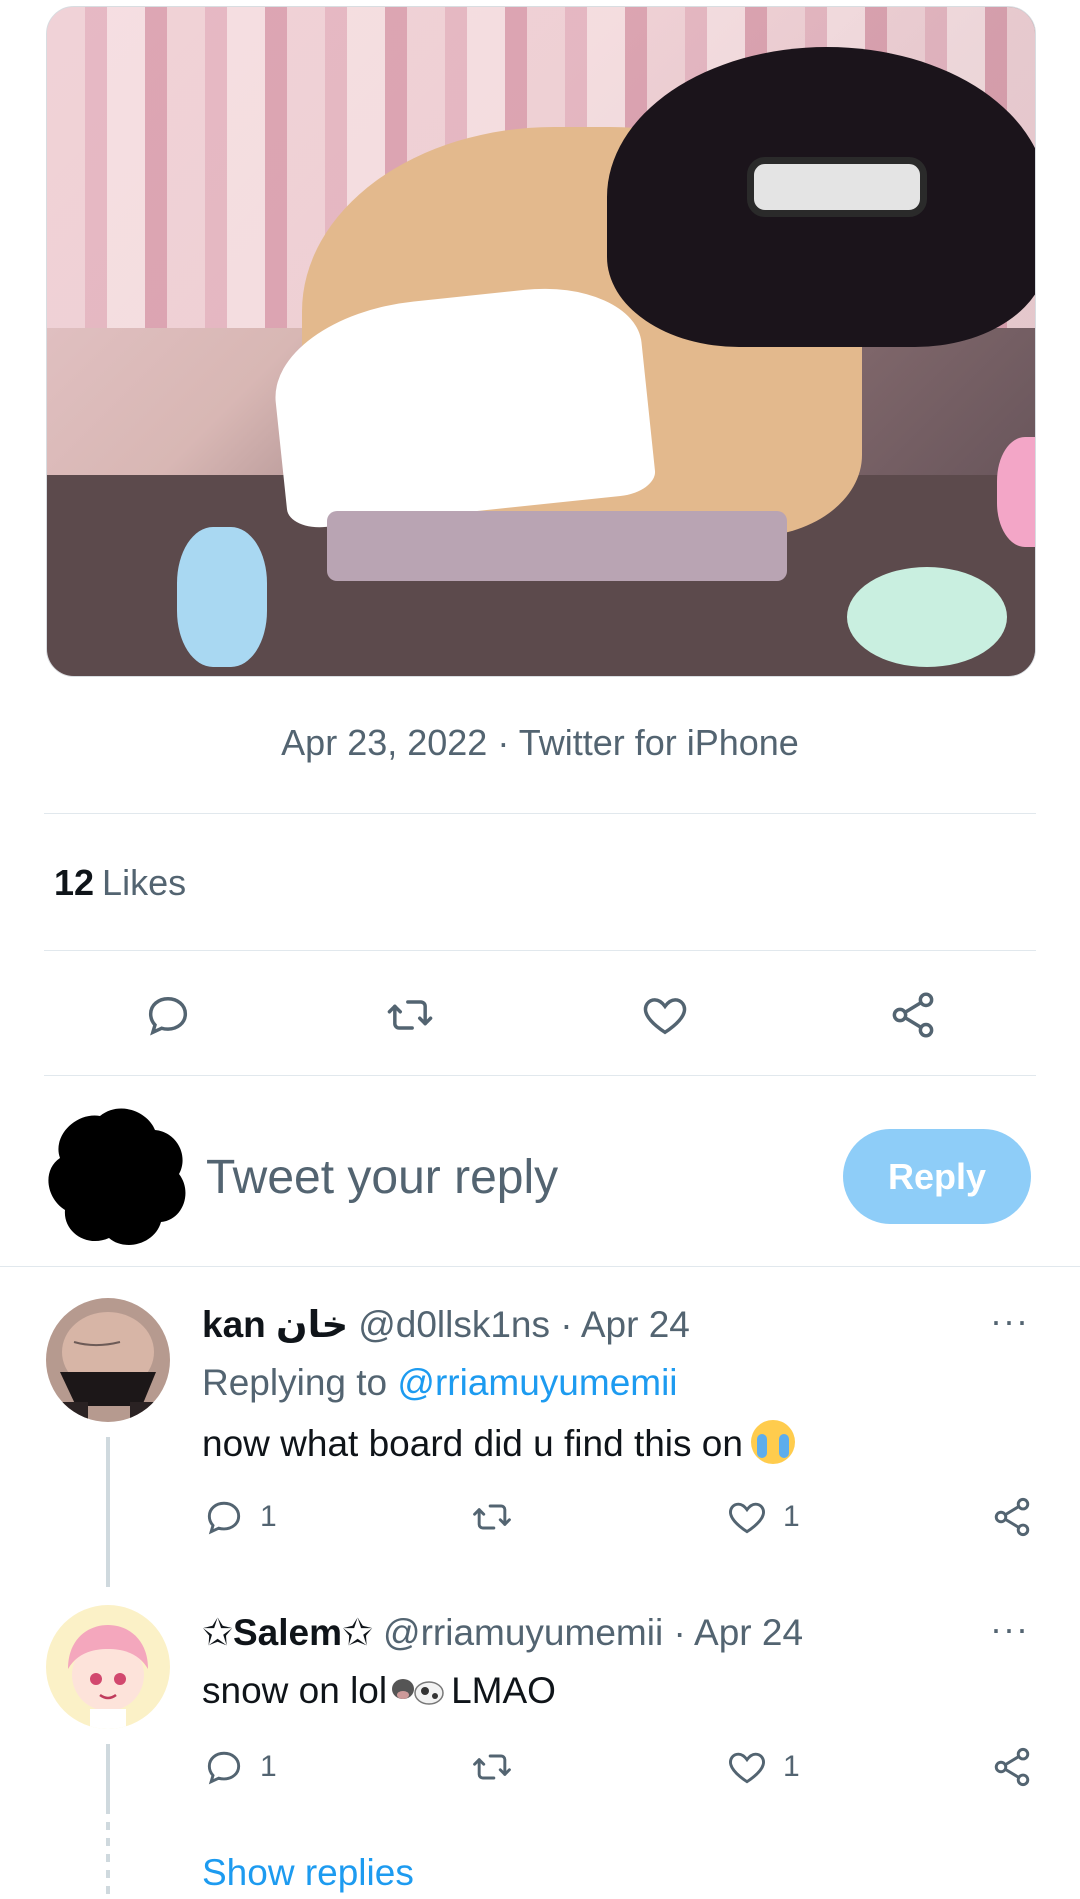 Image resolution: width=1080 pixels, height=1899 pixels. What do you see at coordinates (503, 1690) in the screenshot?
I see `reply-text-suffix: LMAO` at bounding box center [503, 1690].